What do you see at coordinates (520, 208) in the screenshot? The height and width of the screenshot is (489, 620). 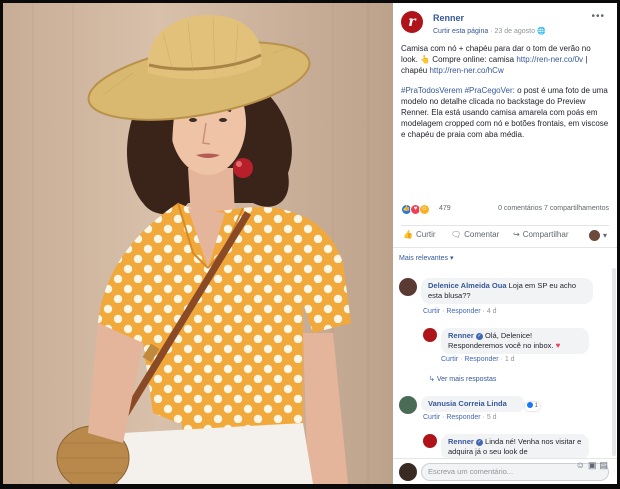 I see `comment-count: 0 comentários` at bounding box center [520, 208].